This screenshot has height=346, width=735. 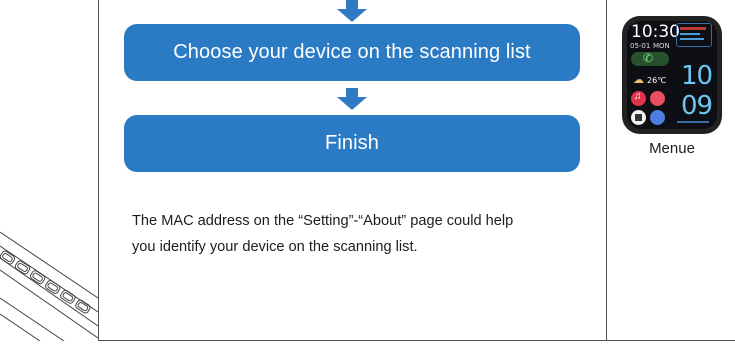 What do you see at coordinates (640, 46) in the screenshot?
I see `watch-date: 05-01` at bounding box center [640, 46].